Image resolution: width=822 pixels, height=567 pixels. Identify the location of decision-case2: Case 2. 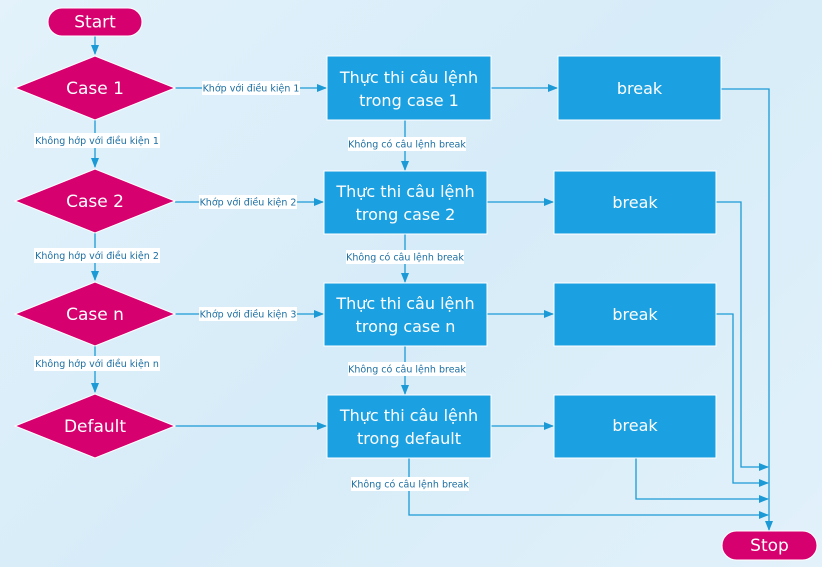
(95, 201).